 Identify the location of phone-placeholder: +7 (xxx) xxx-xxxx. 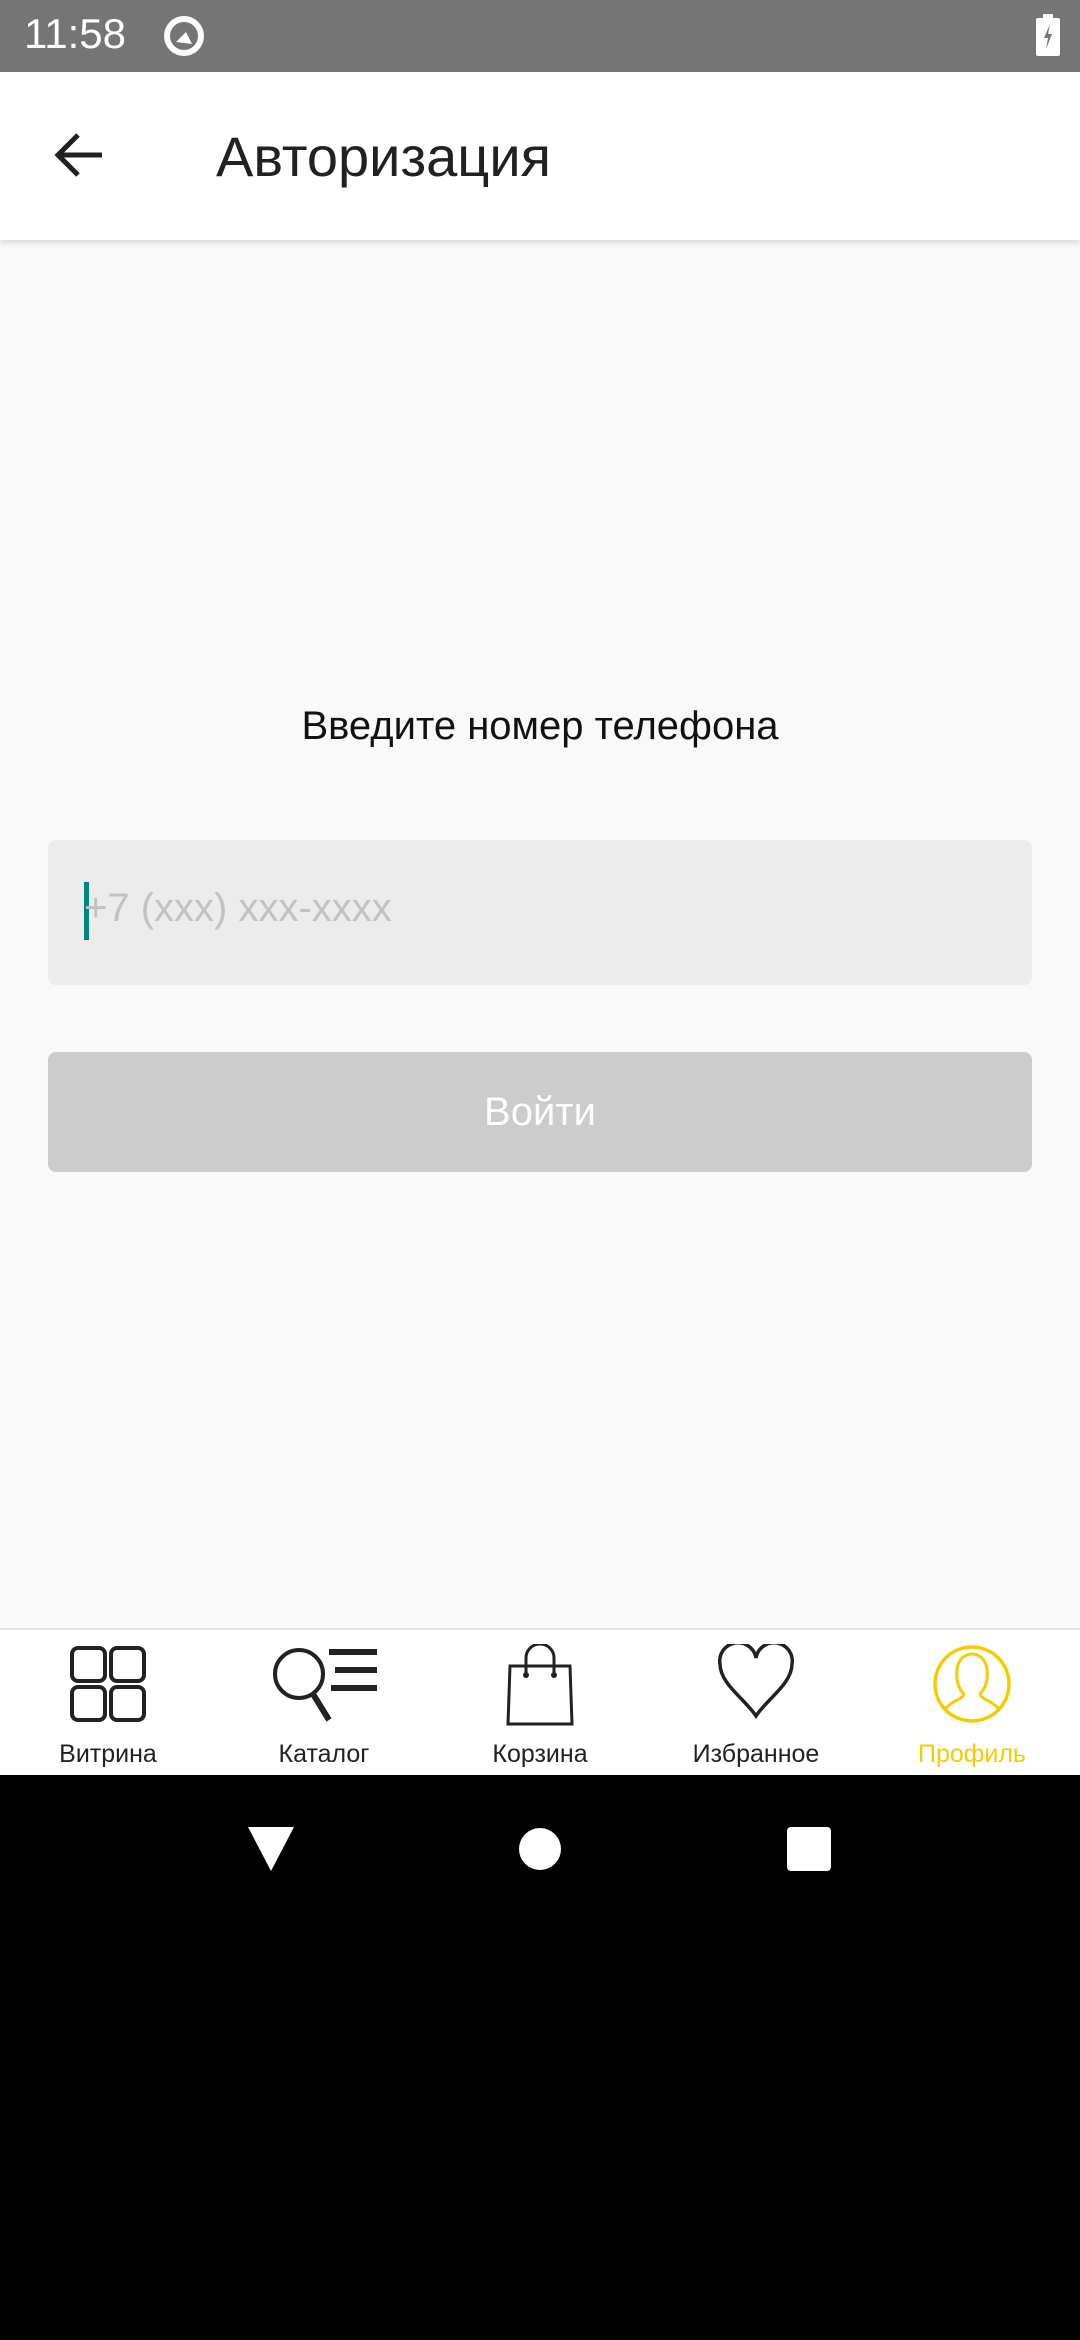
(238, 908).